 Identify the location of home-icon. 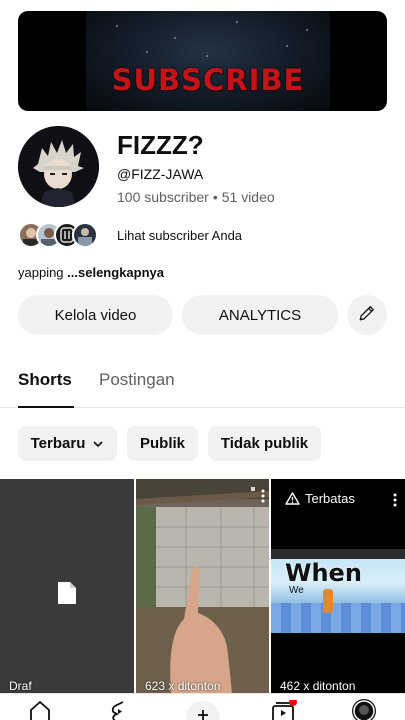
(40, 710).